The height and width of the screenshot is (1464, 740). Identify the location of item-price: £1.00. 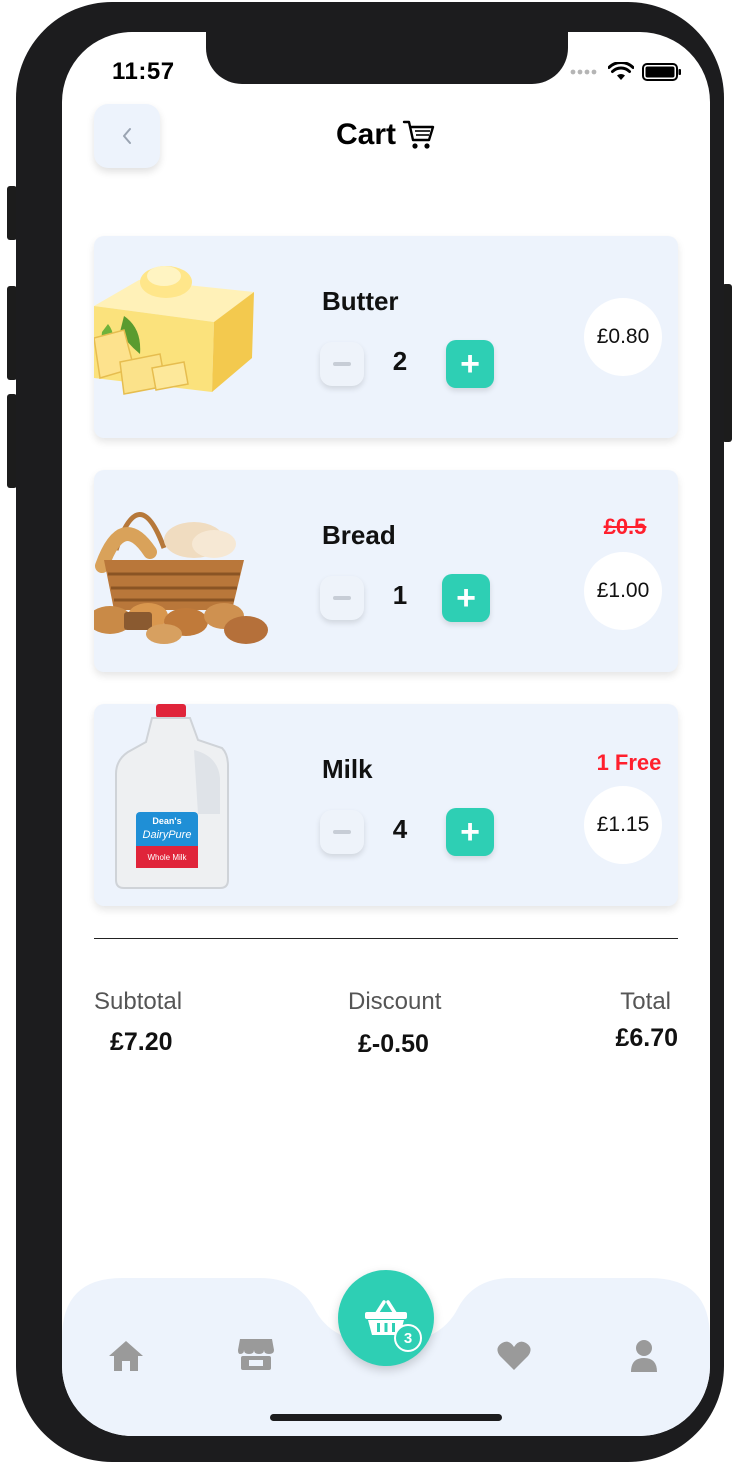
(623, 591).